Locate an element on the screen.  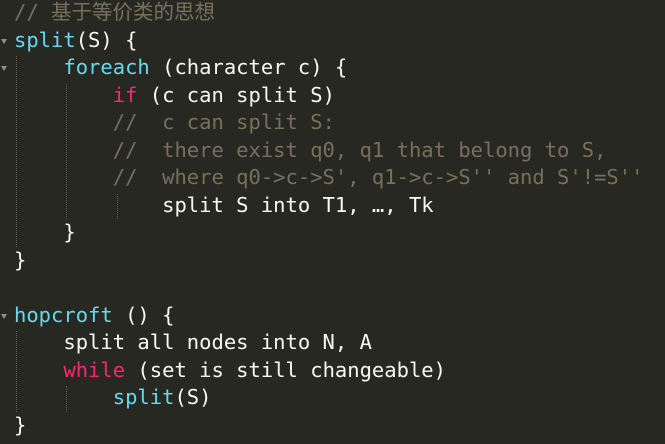
code-token: split S into T1, …, Tk is located at coordinates (224, 204).